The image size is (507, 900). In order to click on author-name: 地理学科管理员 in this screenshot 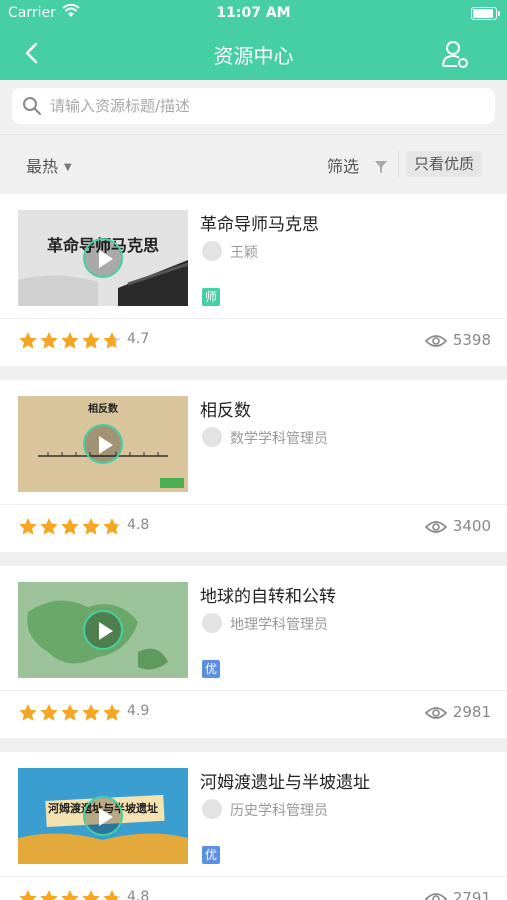, I will do `click(279, 625)`.